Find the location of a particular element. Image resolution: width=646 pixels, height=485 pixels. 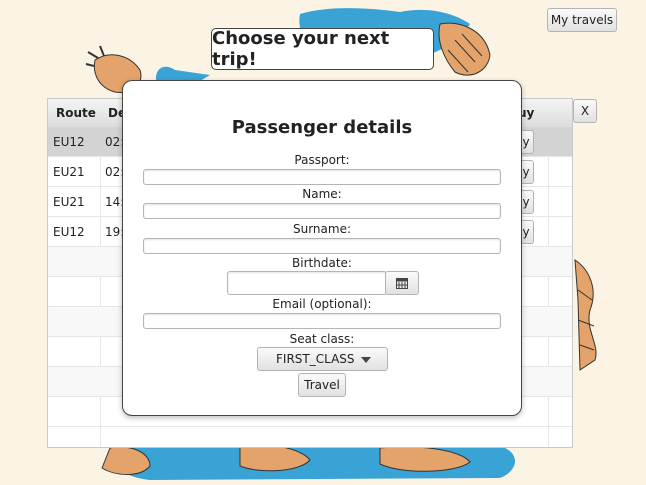

chevron-down-icon is located at coordinates (366, 360).